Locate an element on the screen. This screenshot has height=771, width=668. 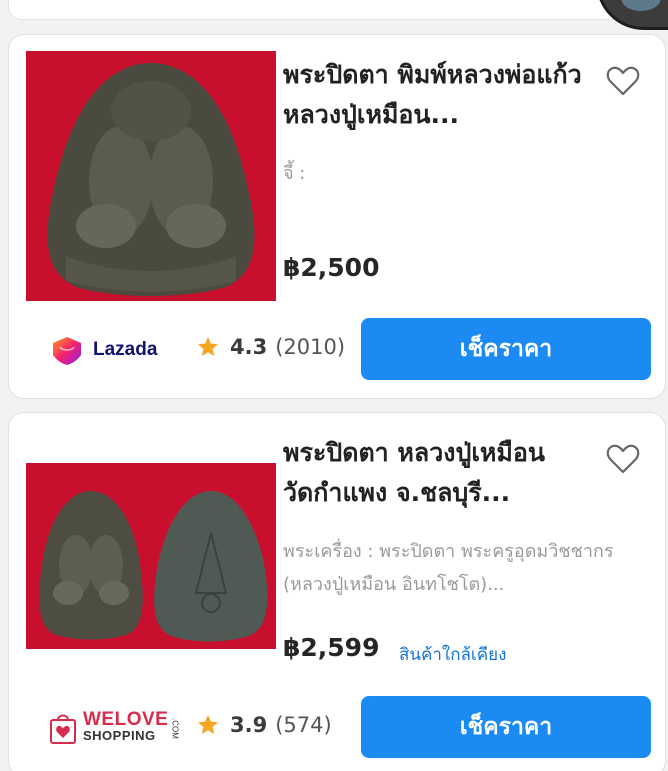
store-name-top: WELOVE is located at coordinates (126, 719).